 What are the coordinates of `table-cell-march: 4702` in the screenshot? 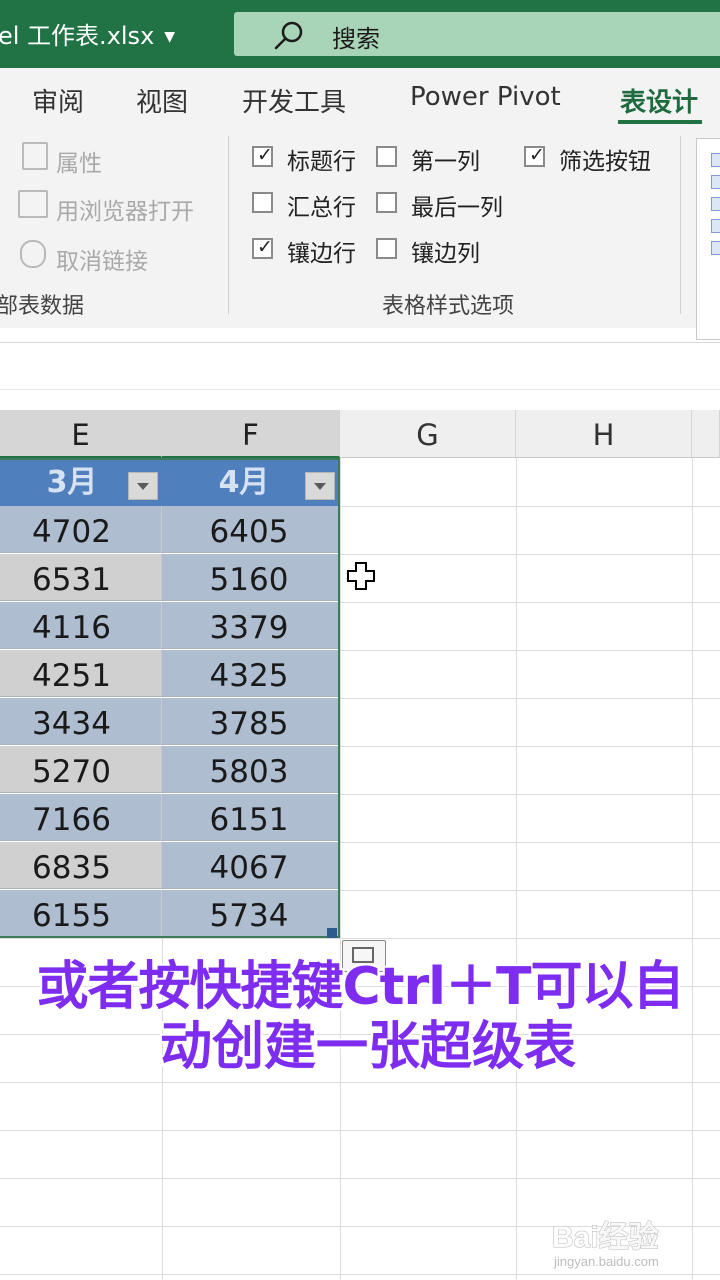 It's located at (81, 529).